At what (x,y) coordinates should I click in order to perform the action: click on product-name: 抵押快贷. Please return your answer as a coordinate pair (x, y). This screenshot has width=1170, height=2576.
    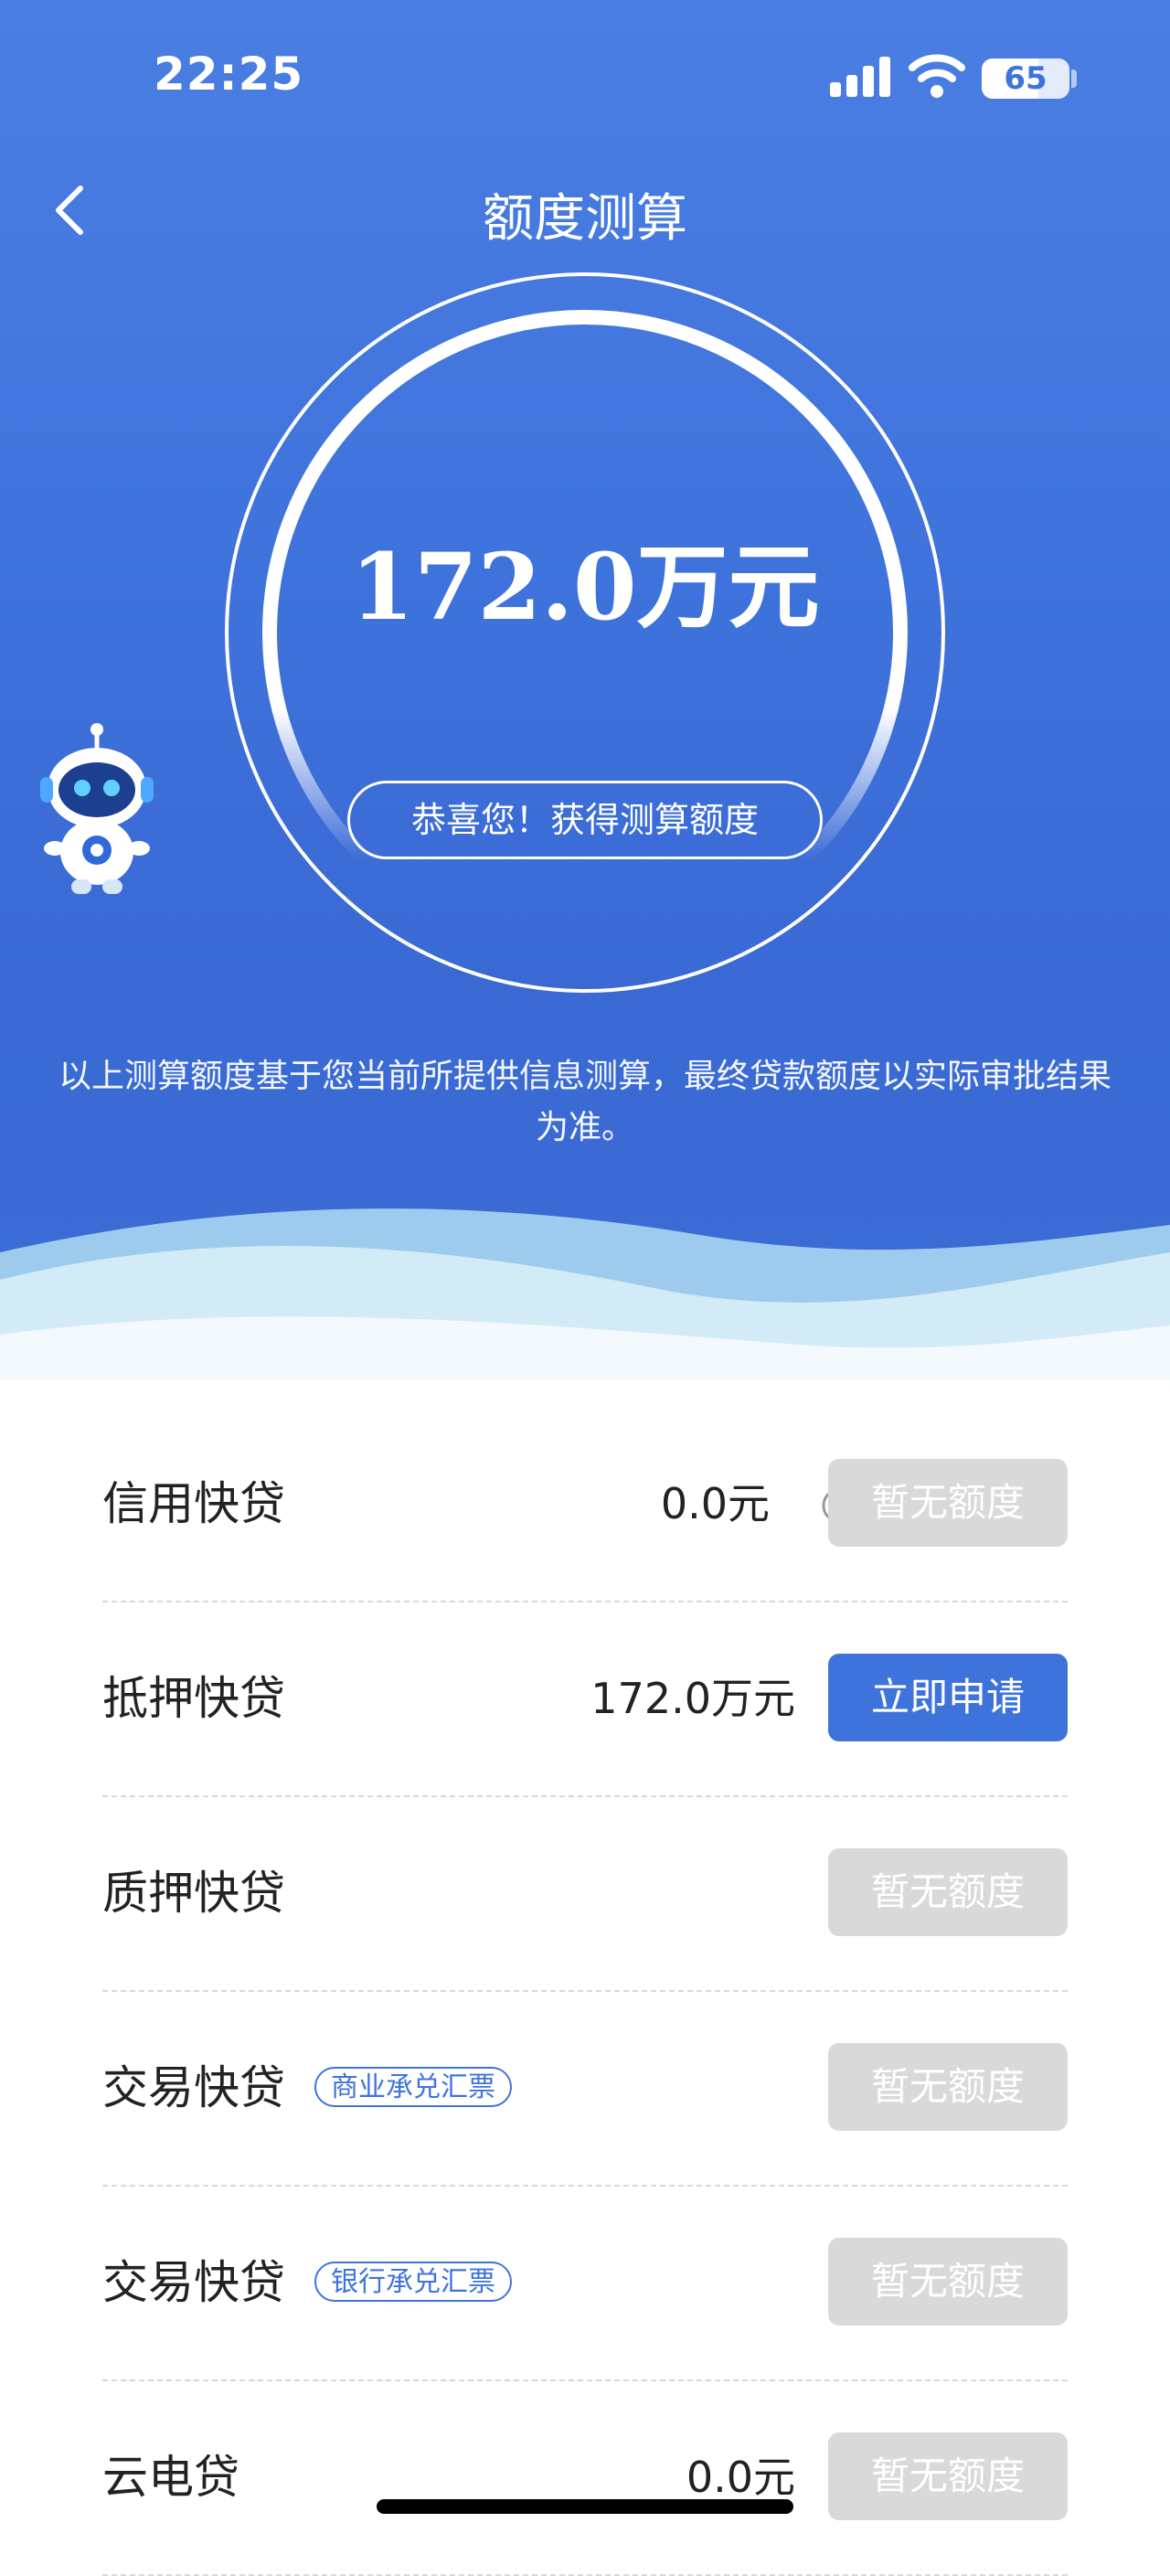
    Looking at the image, I should click on (193, 1698).